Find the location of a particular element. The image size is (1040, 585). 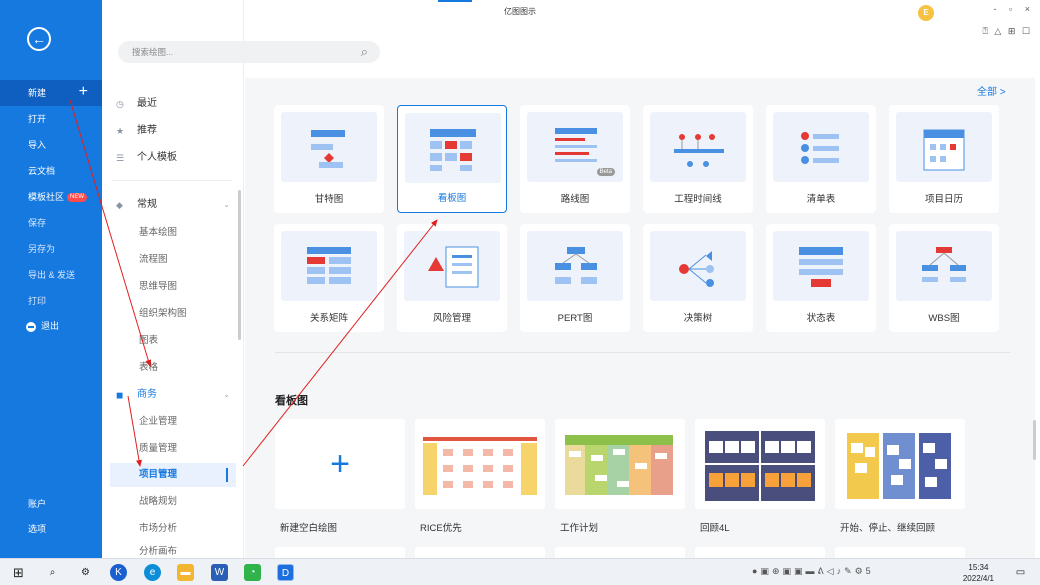

nav-item-enterprise: 企业管理 is located at coordinates (173, 422).